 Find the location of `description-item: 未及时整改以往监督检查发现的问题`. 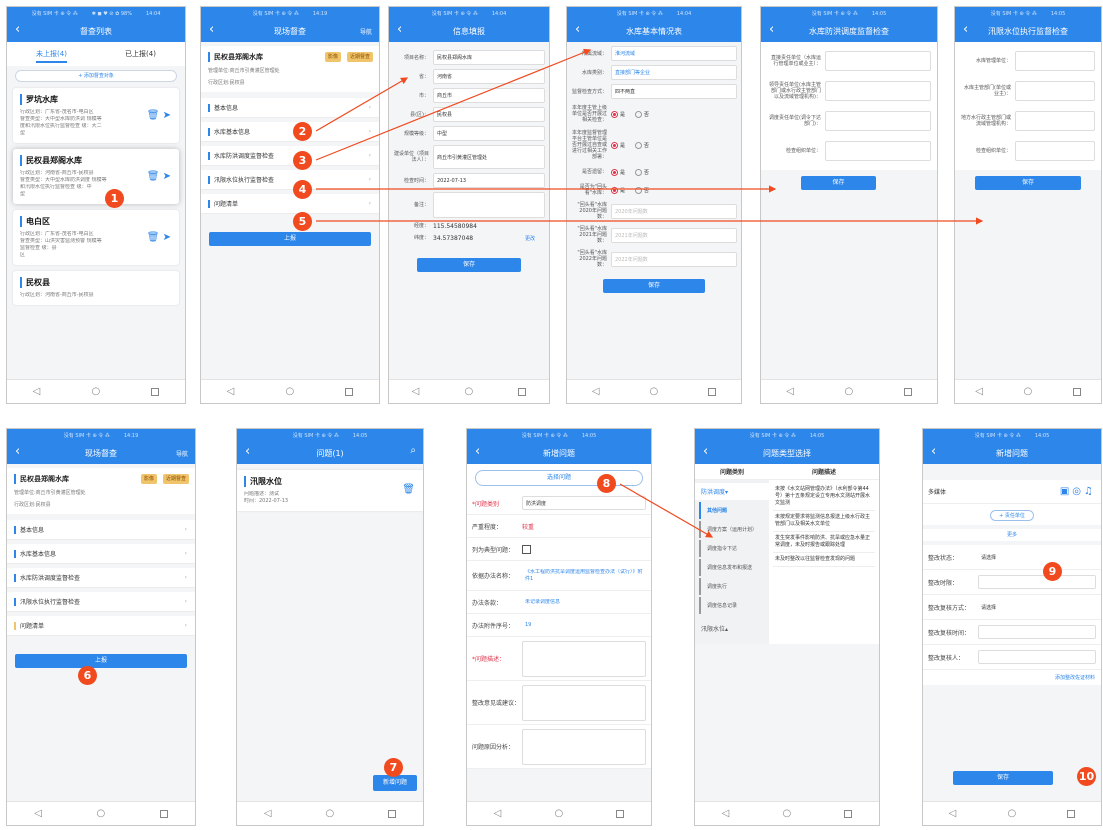

description-item: 未及时整改以往监督检查发现的问题 is located at coordinates (824, 560).